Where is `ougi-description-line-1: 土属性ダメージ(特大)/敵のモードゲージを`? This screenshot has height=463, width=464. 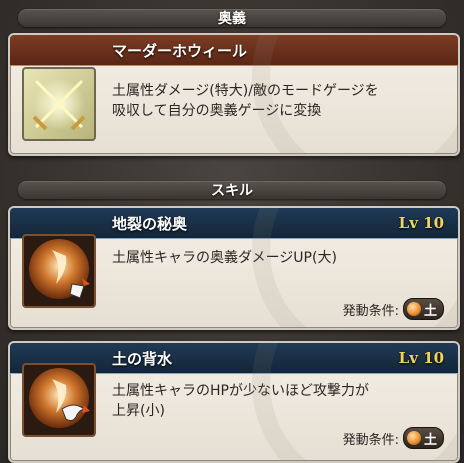 ougi-description-line-1: 土属性ダメージ(特大)/敵のモードゲージを is located at coordinates (245, 91).